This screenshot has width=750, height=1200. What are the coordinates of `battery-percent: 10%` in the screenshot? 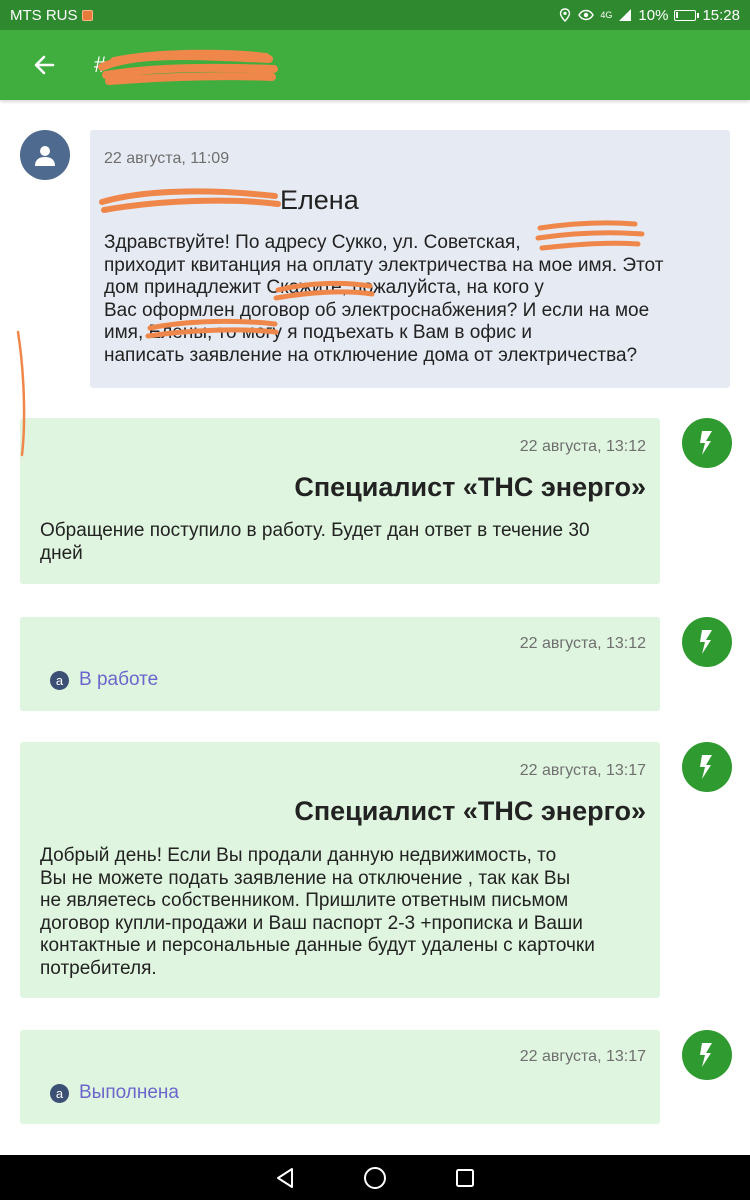 It's located at (653, 15).